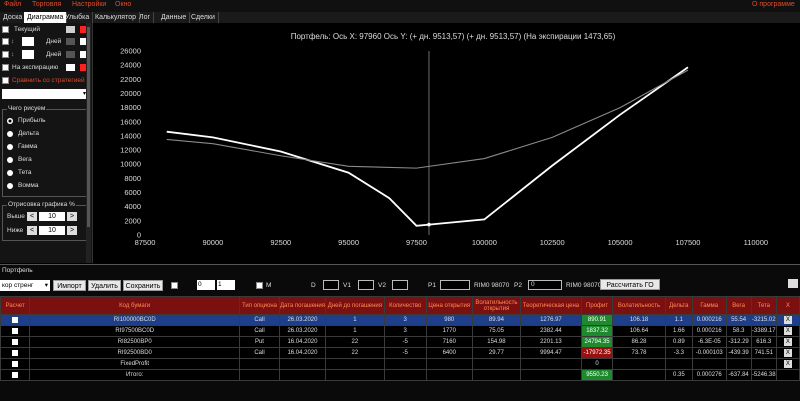  Describe the element at coordinates (69, 285) in the screenshot. I see `import-button: Импорт` at that location.